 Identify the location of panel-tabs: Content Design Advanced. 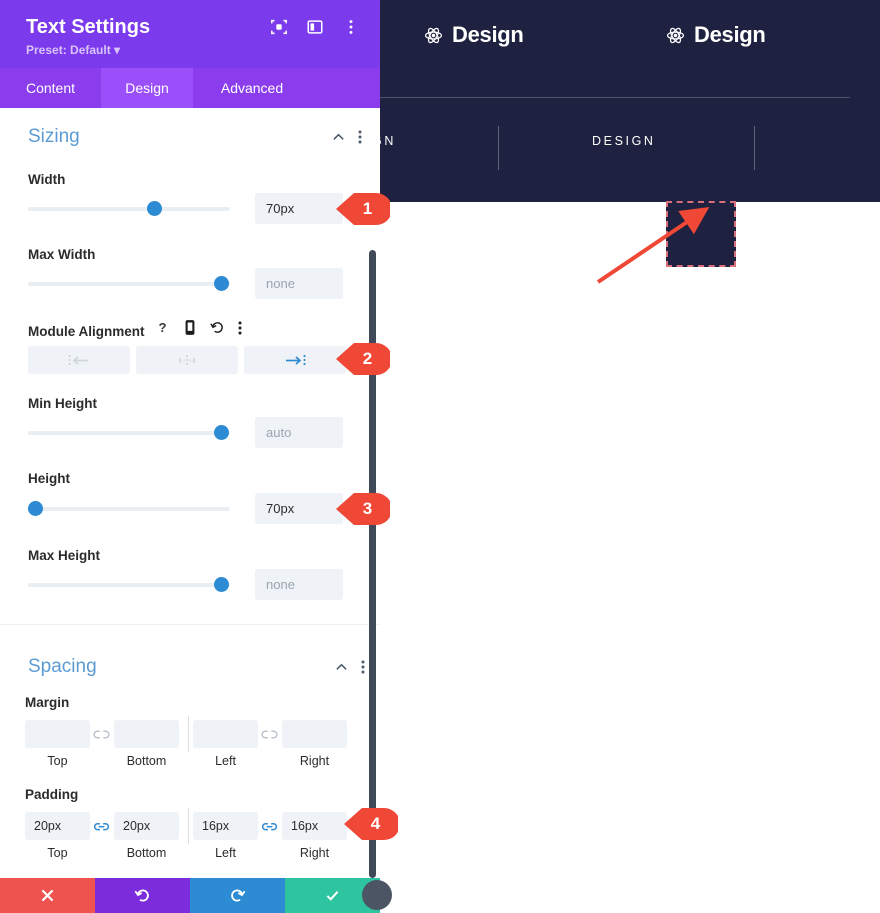
(190, 88).